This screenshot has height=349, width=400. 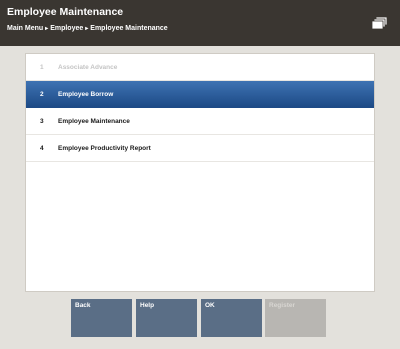 I want to click on help-button: Help, so click(x=166, y=318).